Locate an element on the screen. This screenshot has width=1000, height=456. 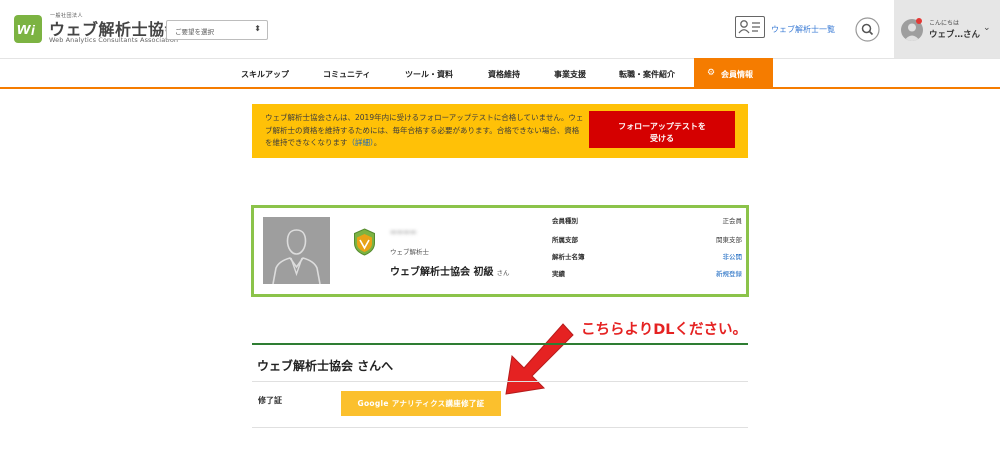
red-arrow-icon is located at coordinates (535, 358).